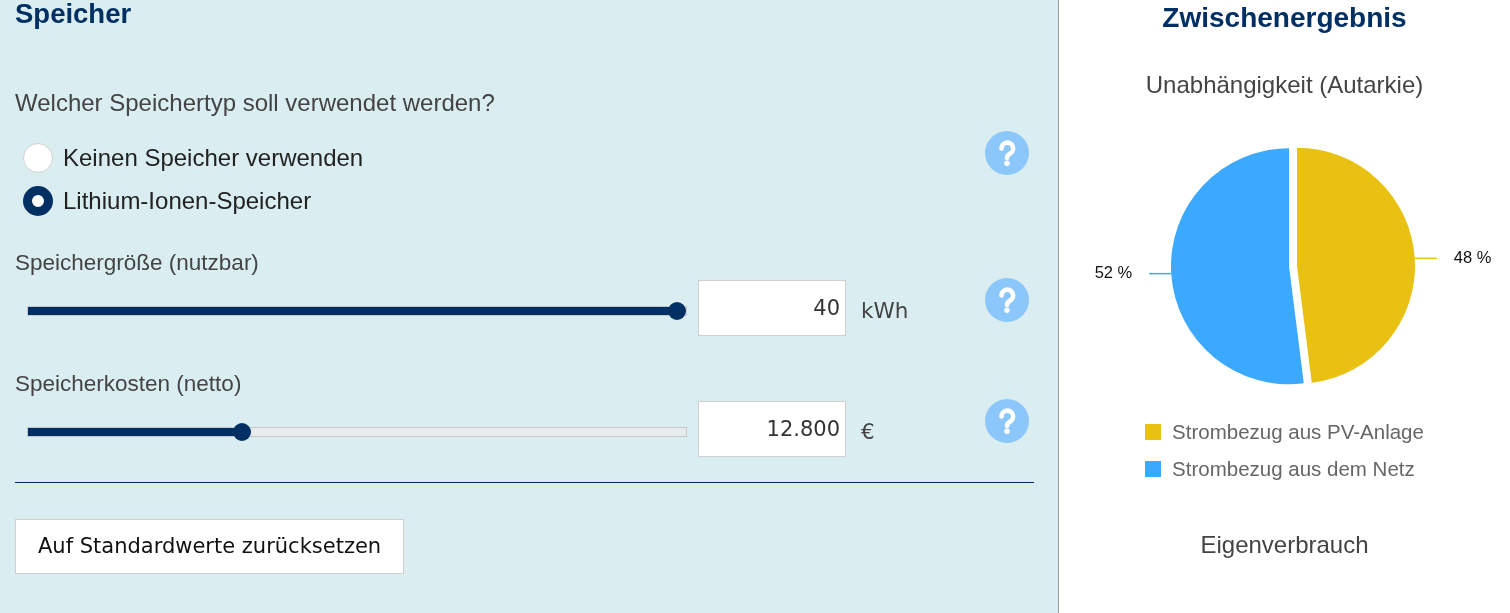 The width and height of the screenshot is (1510, 613). Describe the element at coordinates (210, 546) in the screenshot. I see `reset-button: Auf Standardwerte zurücksetzen` at that location.